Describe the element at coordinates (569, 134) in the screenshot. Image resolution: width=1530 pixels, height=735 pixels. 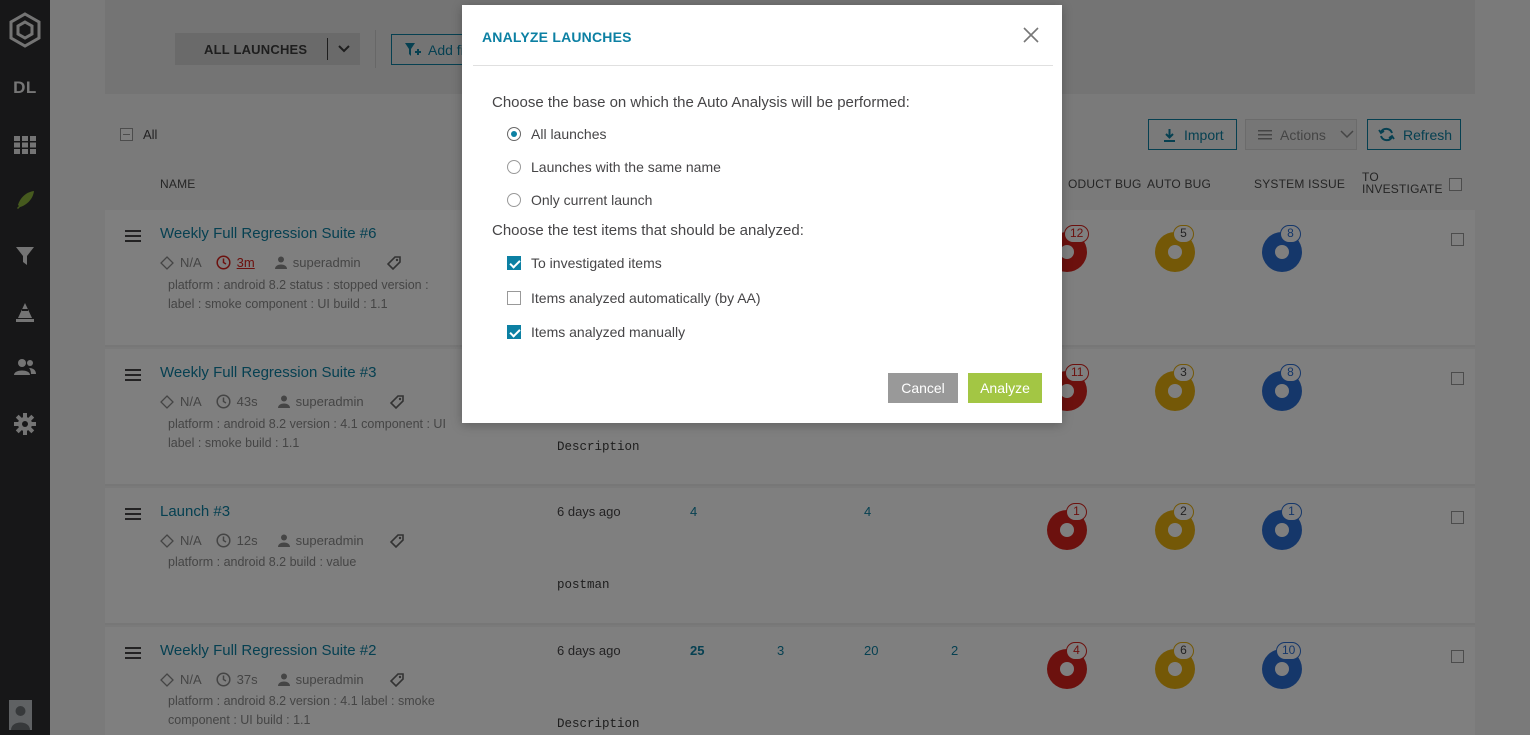
I see `option-label: All launches` at that location.